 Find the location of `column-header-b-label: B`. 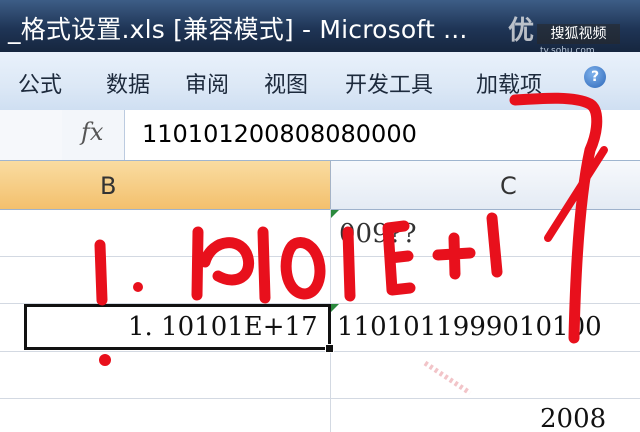

column-header-b-label: B is located at coordinates (108, 186).